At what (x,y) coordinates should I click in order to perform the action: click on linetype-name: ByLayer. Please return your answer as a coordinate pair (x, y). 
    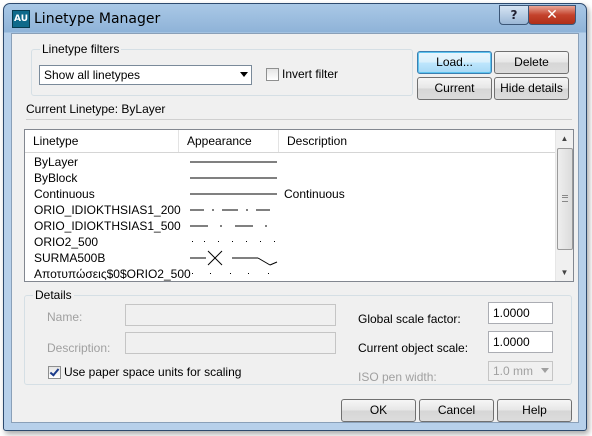
    Looking at the image, I should click on (56, 162).